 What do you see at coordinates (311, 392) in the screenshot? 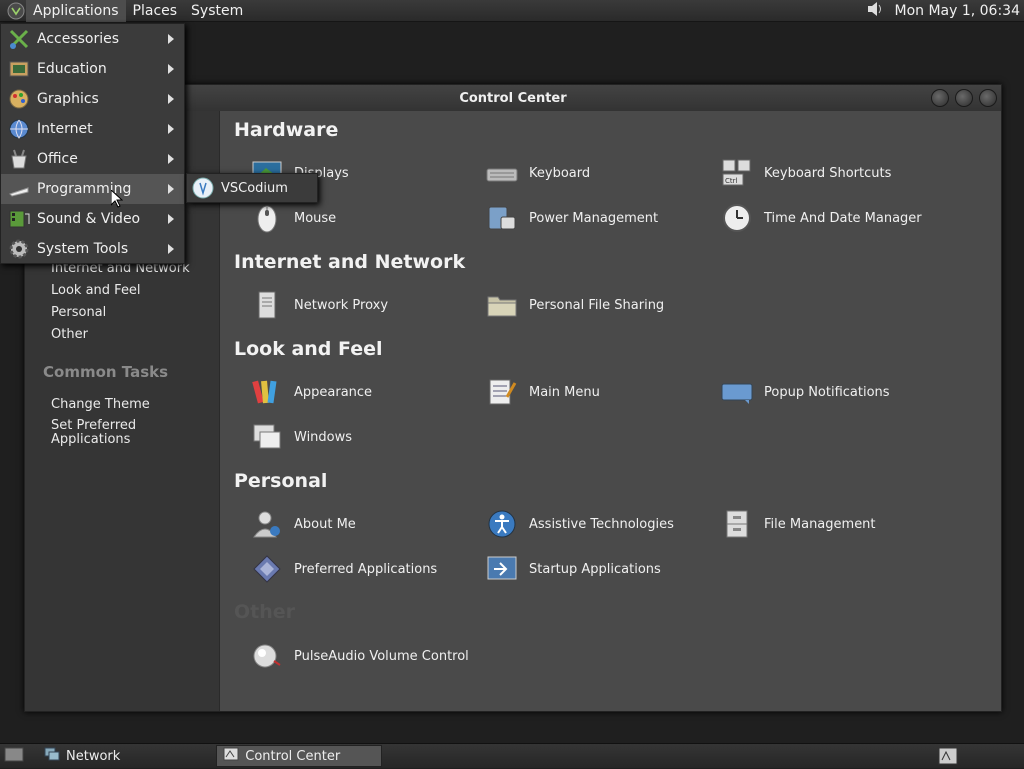
I see `item-appearance: Appearance` at bounding box center [311, 392].